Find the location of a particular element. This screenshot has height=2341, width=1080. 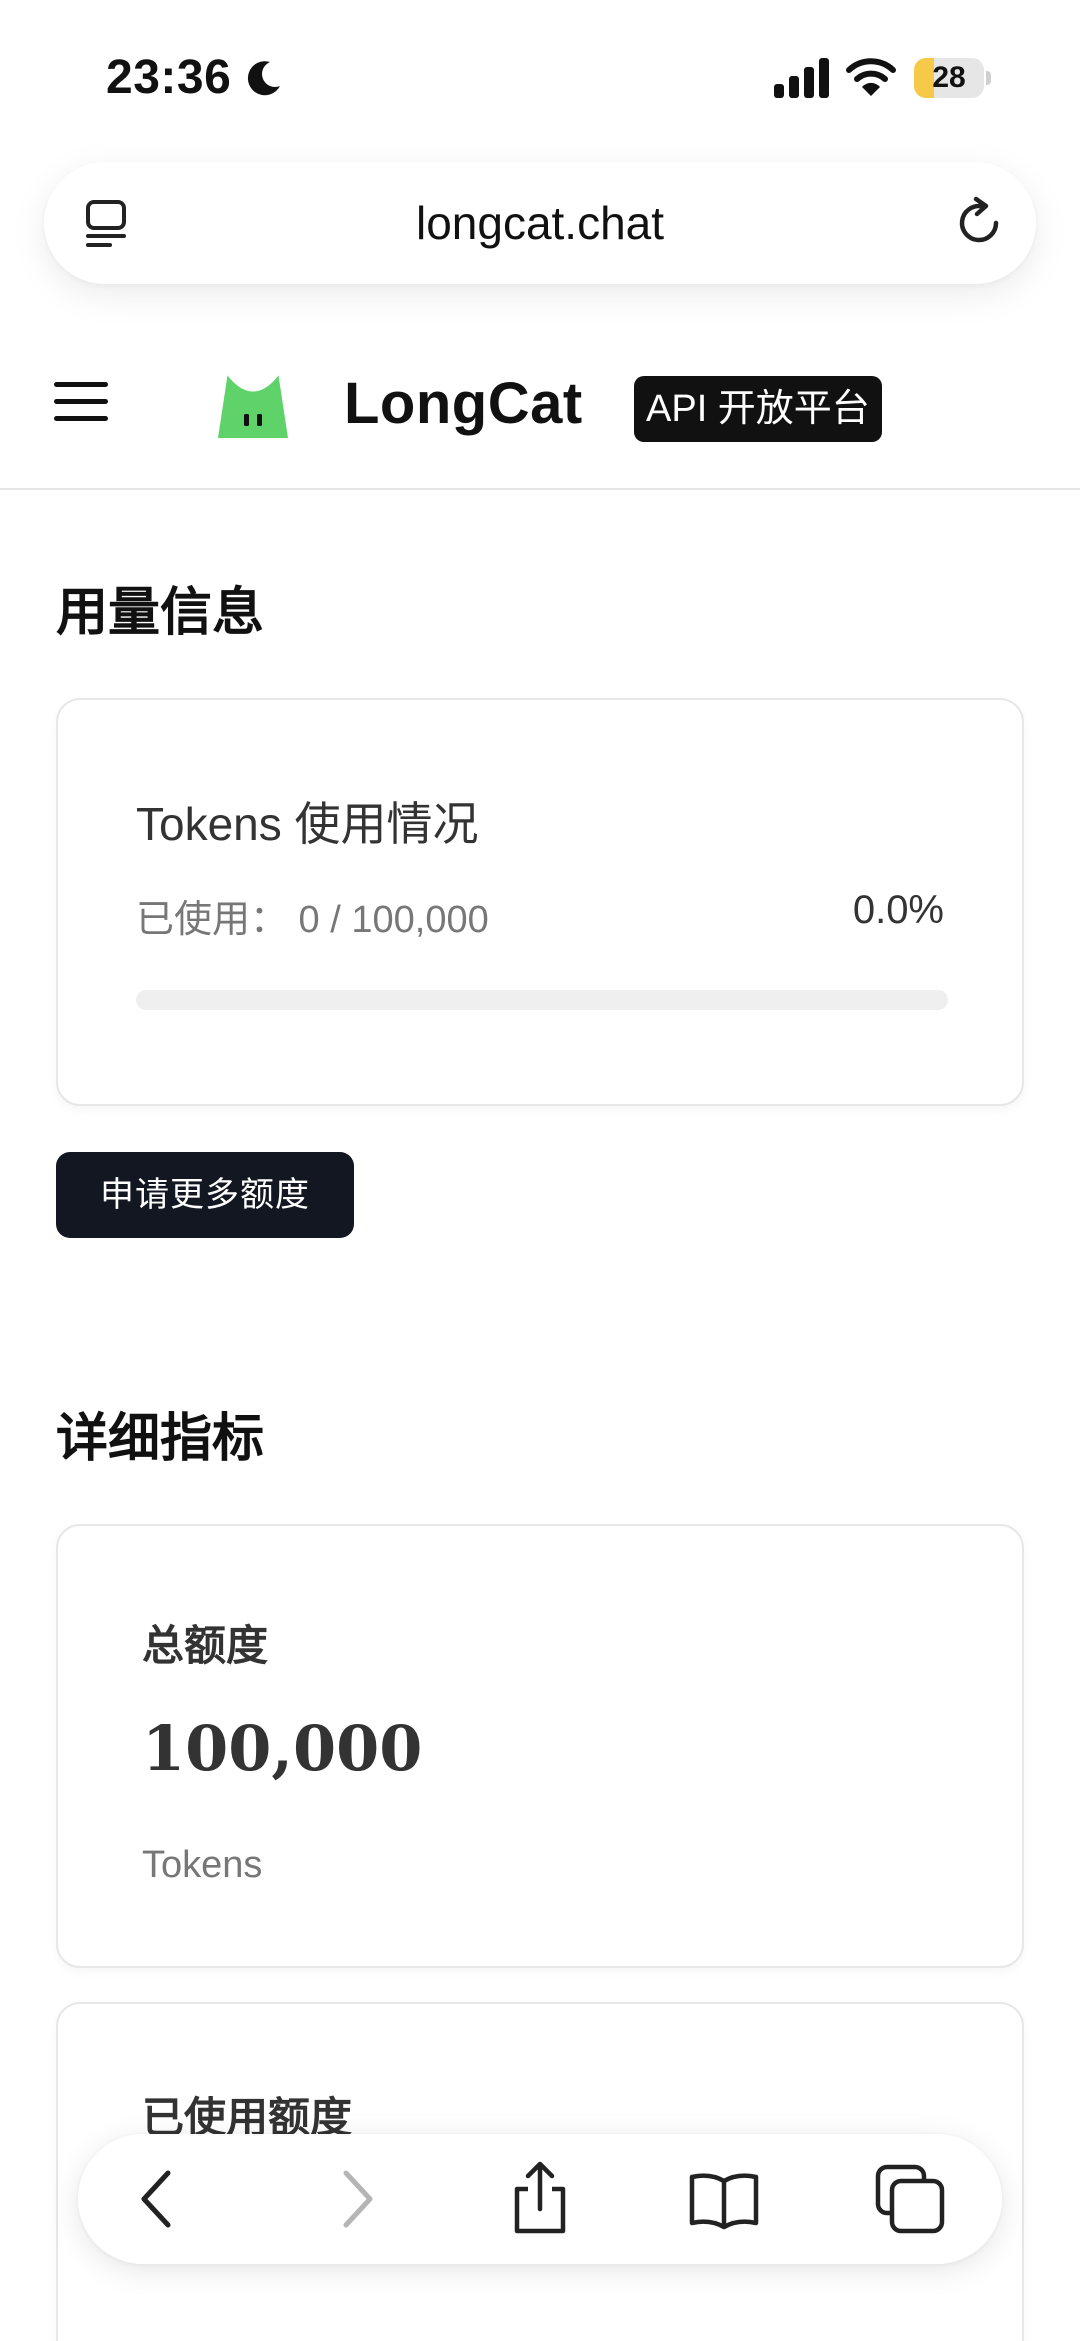

battery-cap is located at coordinates (988, 78).